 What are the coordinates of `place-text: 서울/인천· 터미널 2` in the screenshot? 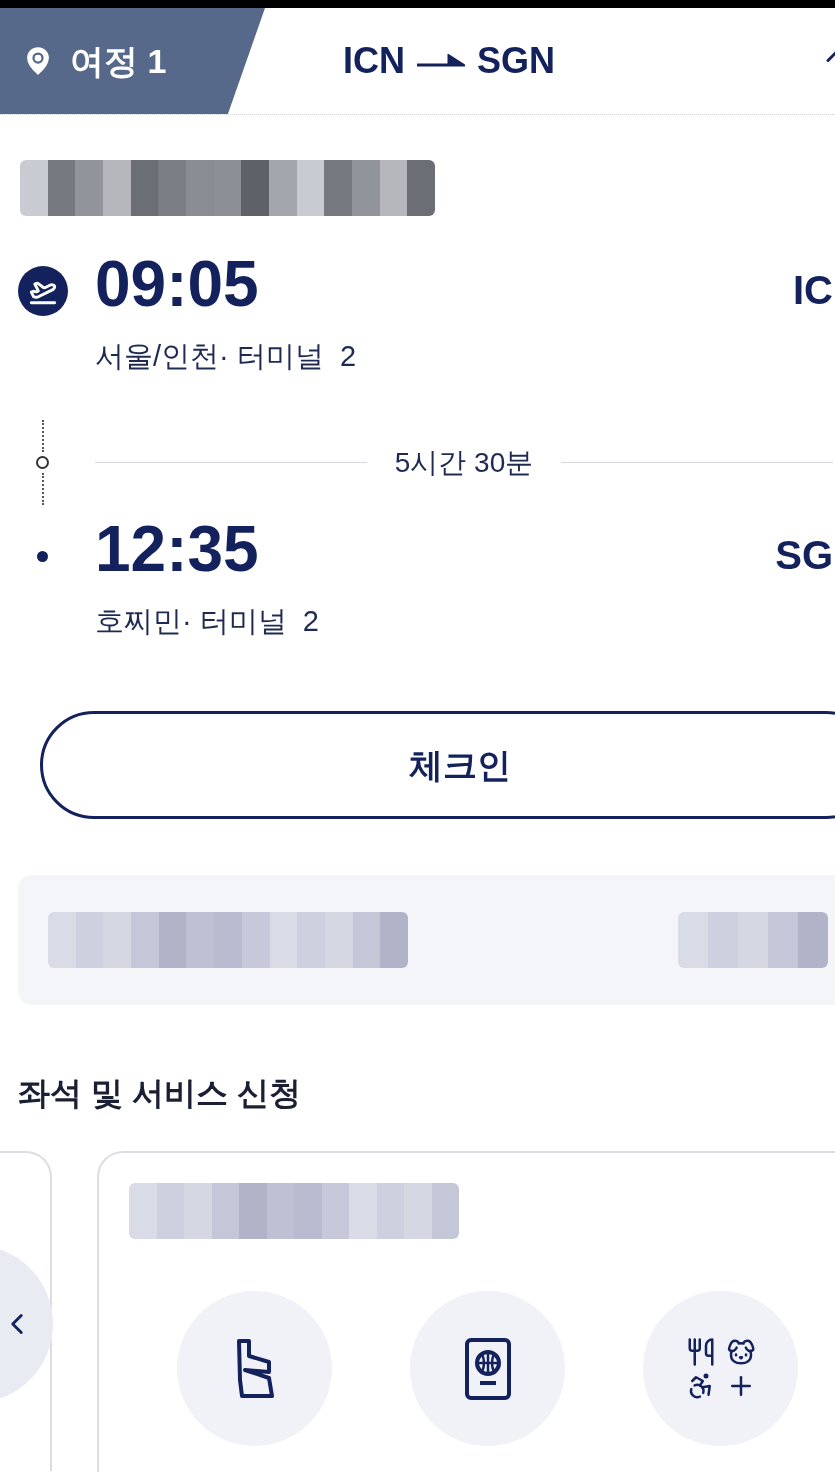 It's located at (225, 356).